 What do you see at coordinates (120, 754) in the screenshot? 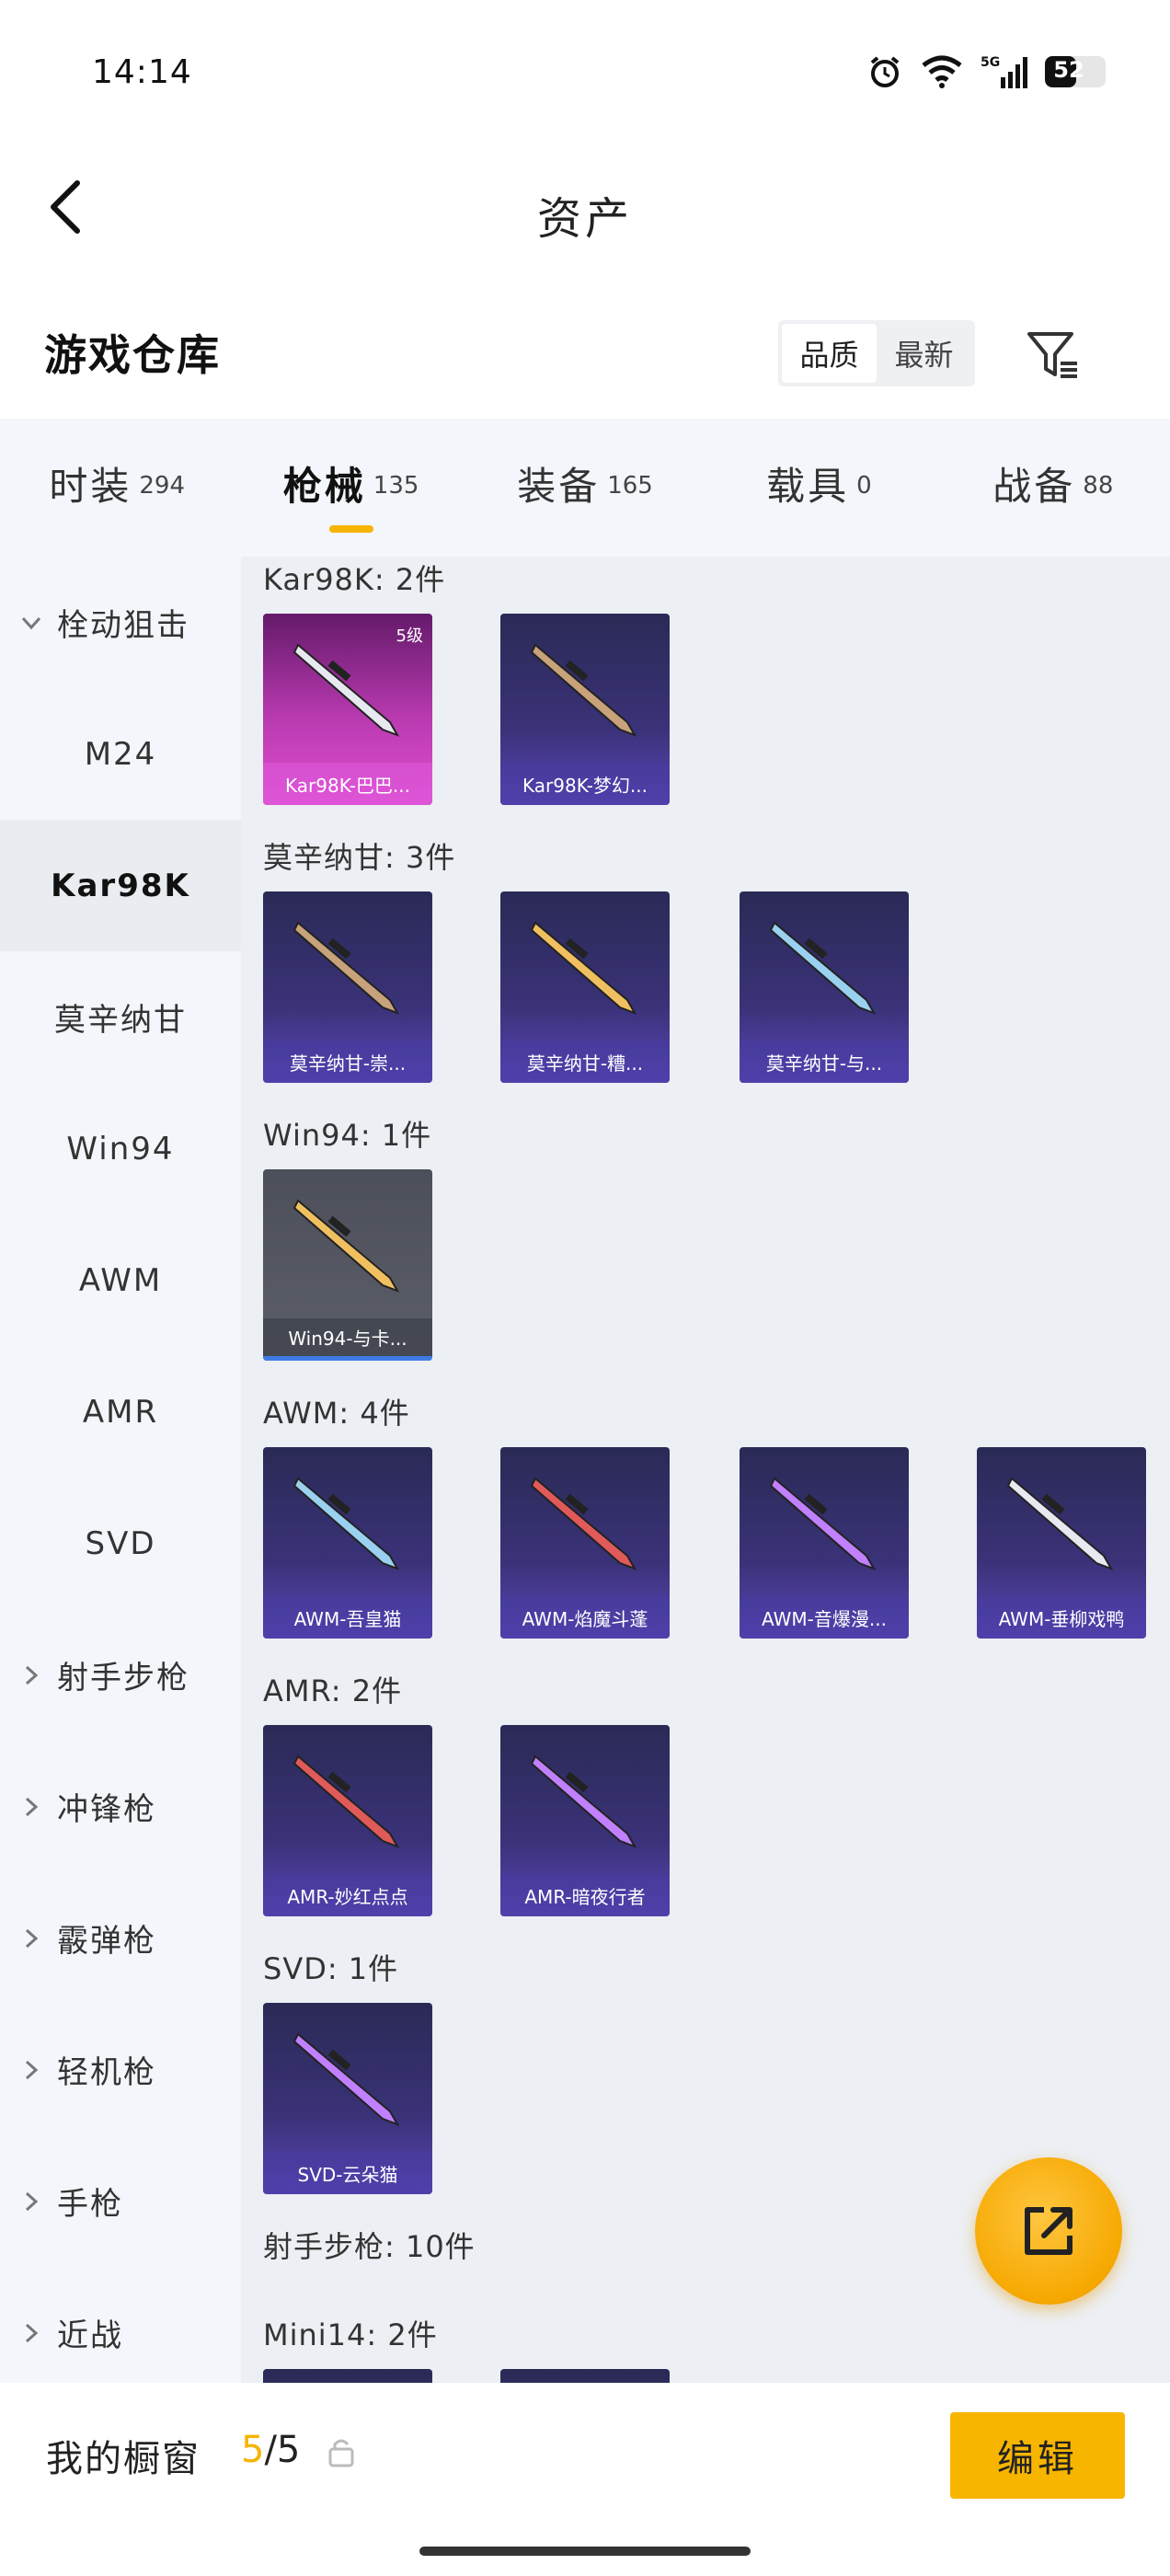
I see `sidebar-item: M24` at bounding box center [120, 754].